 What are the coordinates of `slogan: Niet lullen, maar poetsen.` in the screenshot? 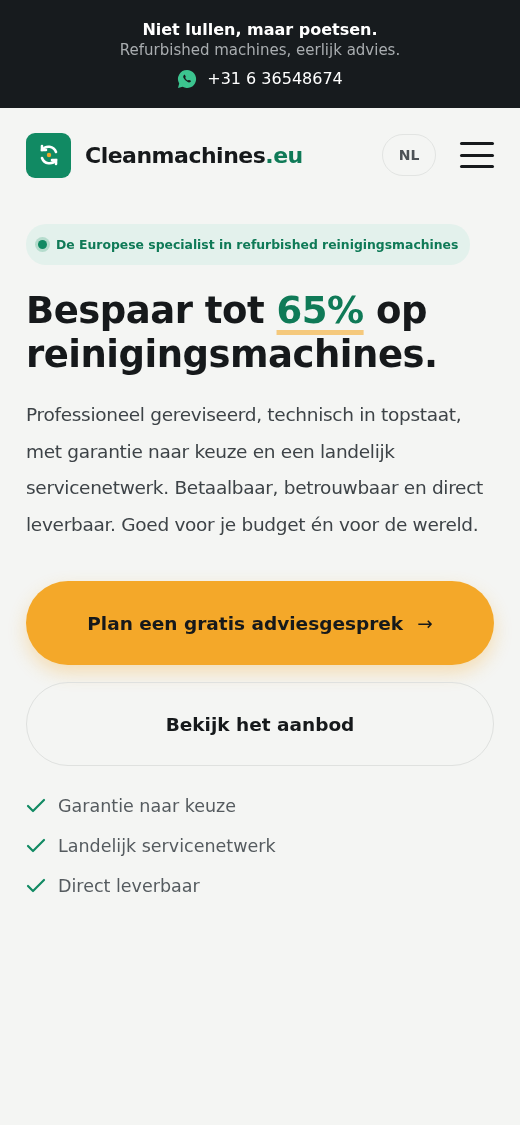 It's located at (260, 29).